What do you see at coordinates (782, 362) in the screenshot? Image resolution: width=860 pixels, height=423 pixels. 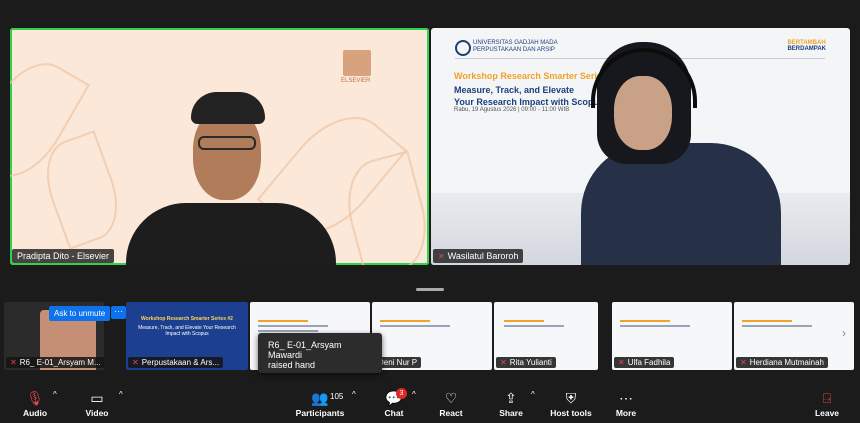 I see `participant-name: ✕ Herdiana Mutmainah` at bounding box center [782, 362].